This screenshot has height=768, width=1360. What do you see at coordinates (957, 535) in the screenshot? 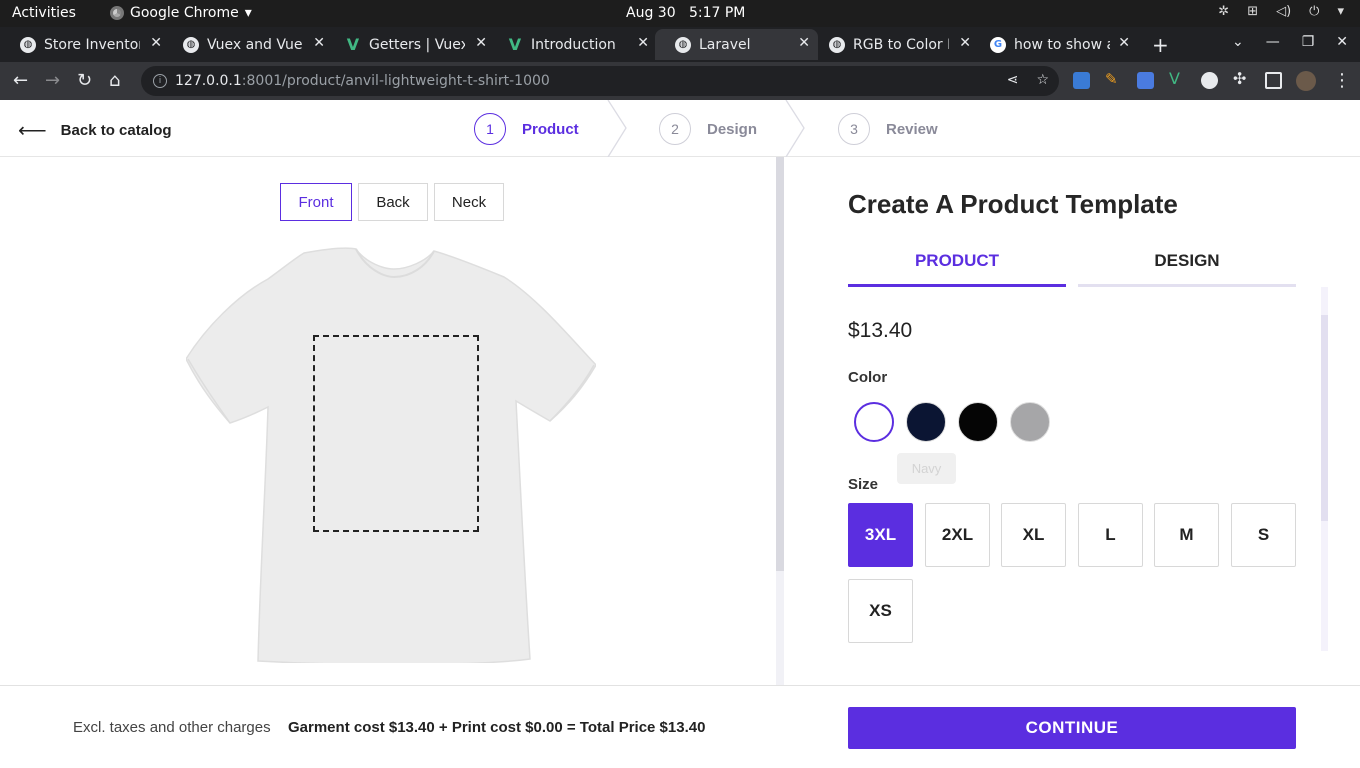
I see `size-option: 2XL` at bounding box center [957, 535].